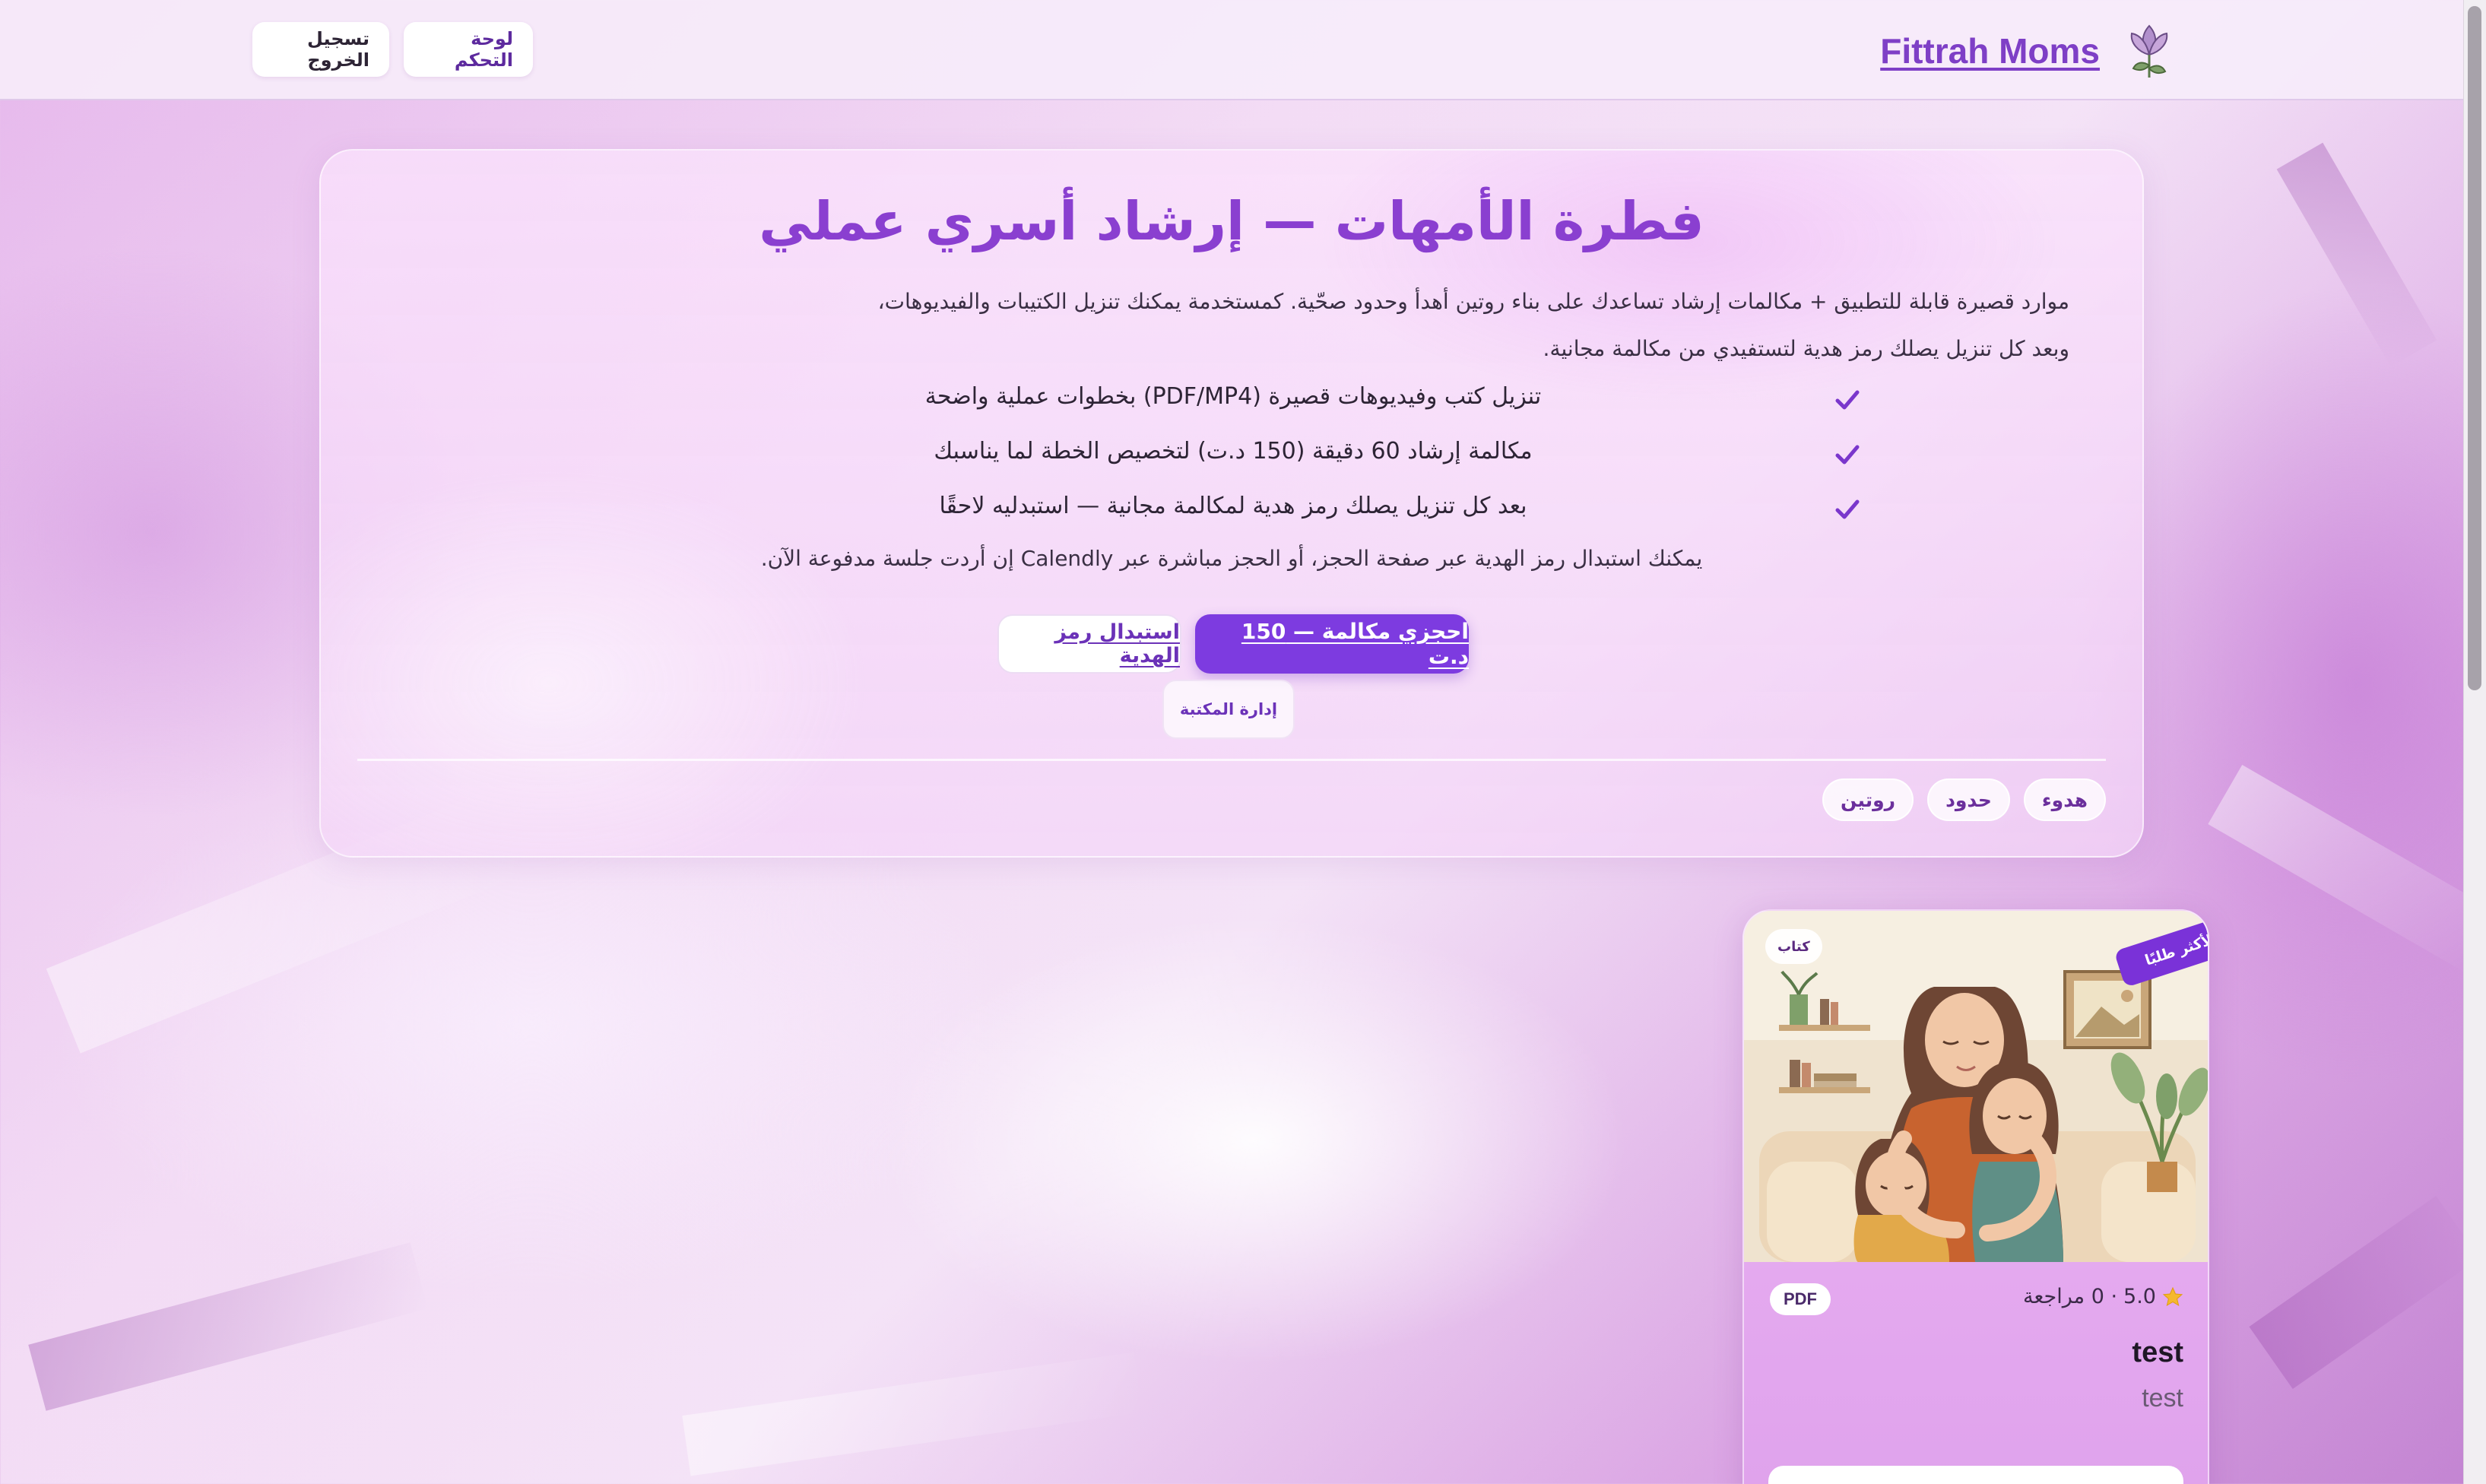 The width and height of the screenshot is (2486, 1484). What do you see at coordinates (2158, 1353) in the screenshot?
I see `product-title: test` at bounding box center [2158, 1353].